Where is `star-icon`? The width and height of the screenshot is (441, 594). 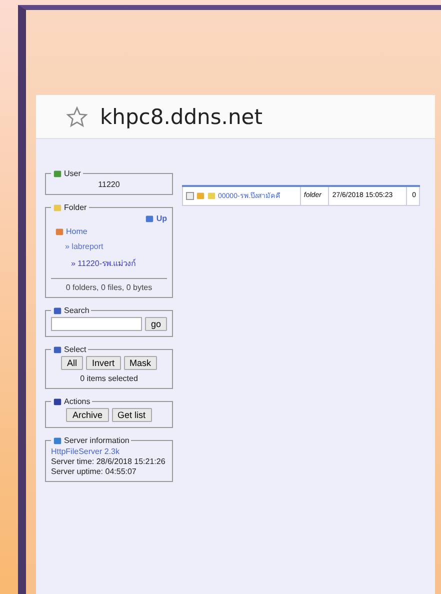 star-icon is located at coordinates (77, 117).